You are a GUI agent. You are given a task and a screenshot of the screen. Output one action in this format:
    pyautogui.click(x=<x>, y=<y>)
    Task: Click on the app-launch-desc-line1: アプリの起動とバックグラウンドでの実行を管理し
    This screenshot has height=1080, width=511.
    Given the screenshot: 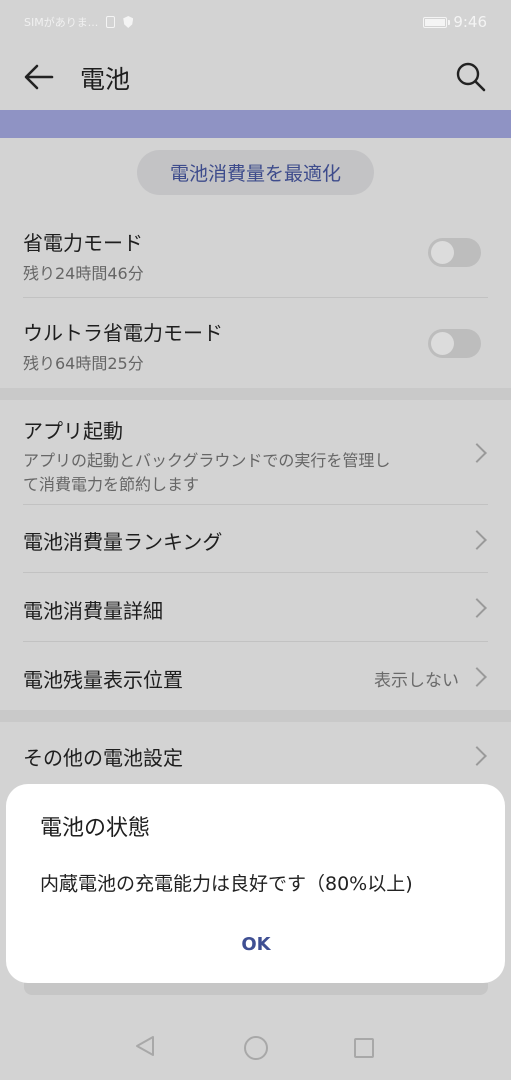 What is the action you would take?
    pyautogui.click(x=207, y=460)
    